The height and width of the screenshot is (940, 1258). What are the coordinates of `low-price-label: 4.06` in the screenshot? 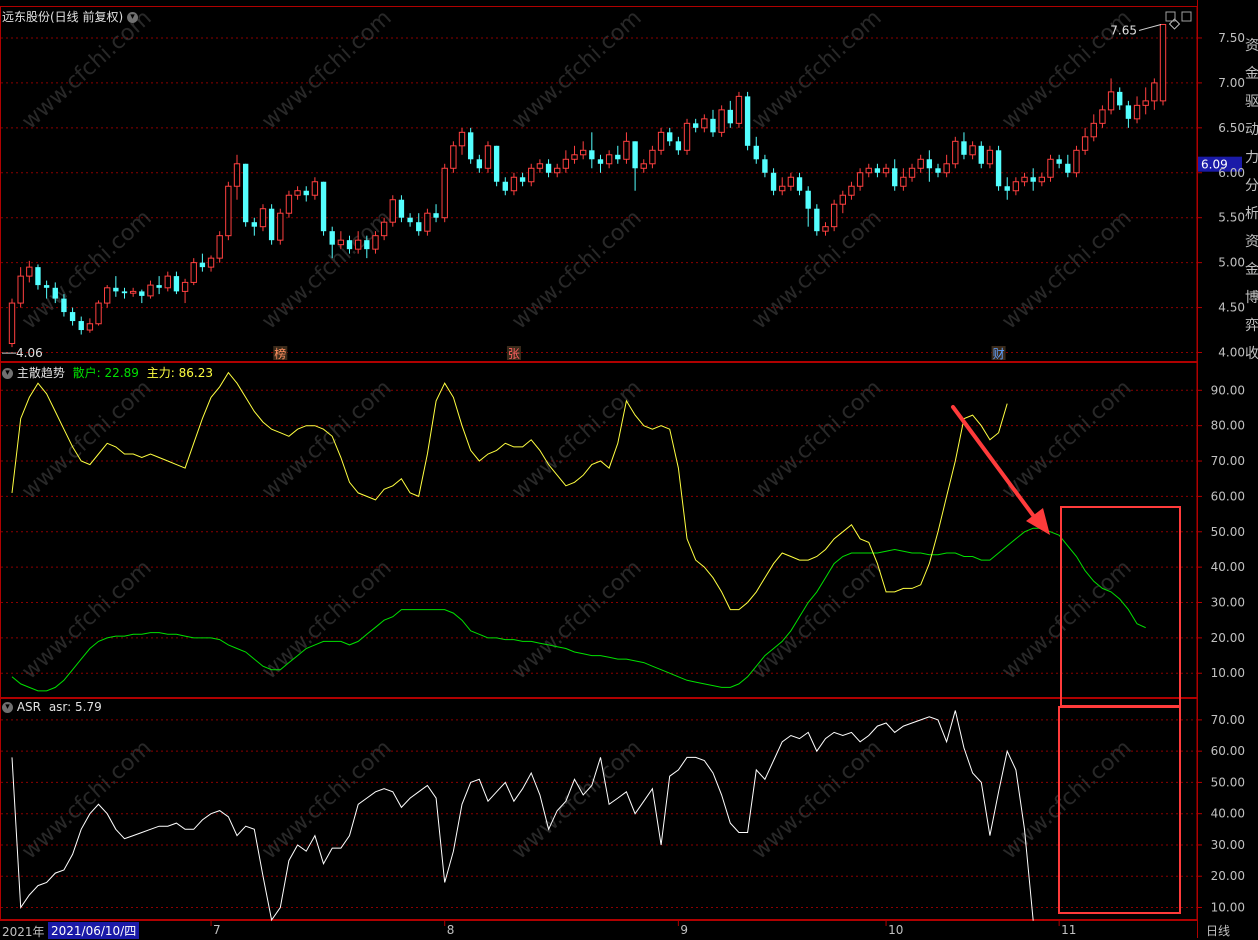 It's located at (29, 353).